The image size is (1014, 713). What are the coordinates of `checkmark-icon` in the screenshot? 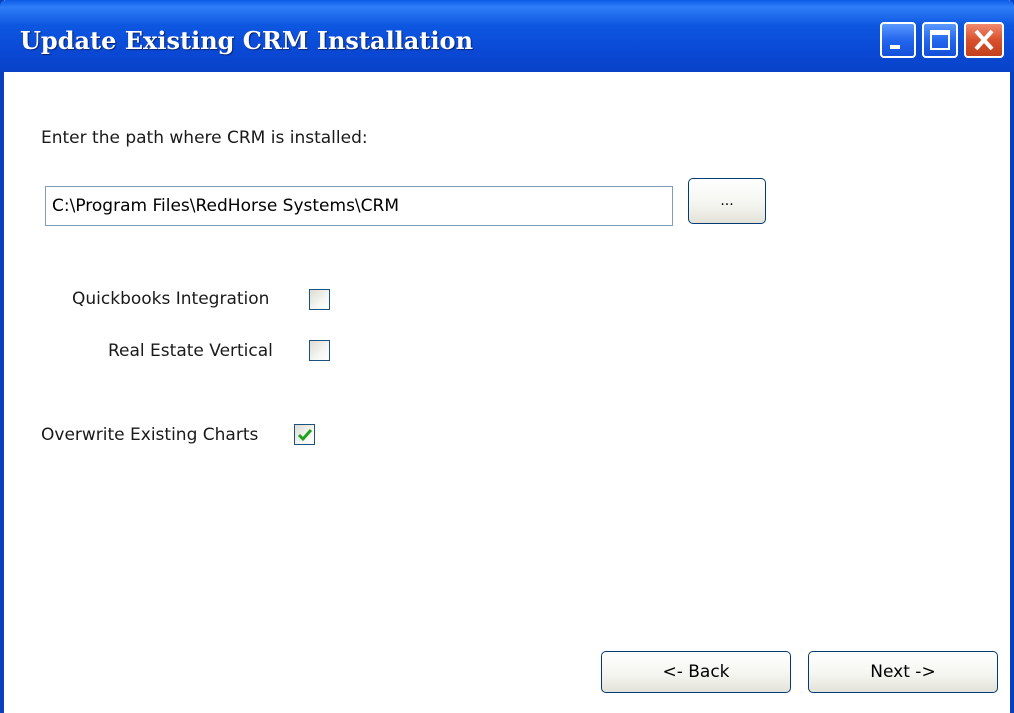 It's located at (305, 435).